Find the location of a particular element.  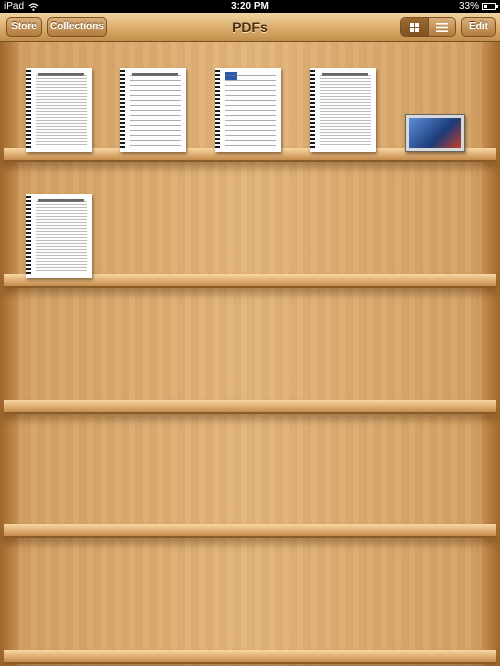

store-button: Store is located at coordinates (24, 27).